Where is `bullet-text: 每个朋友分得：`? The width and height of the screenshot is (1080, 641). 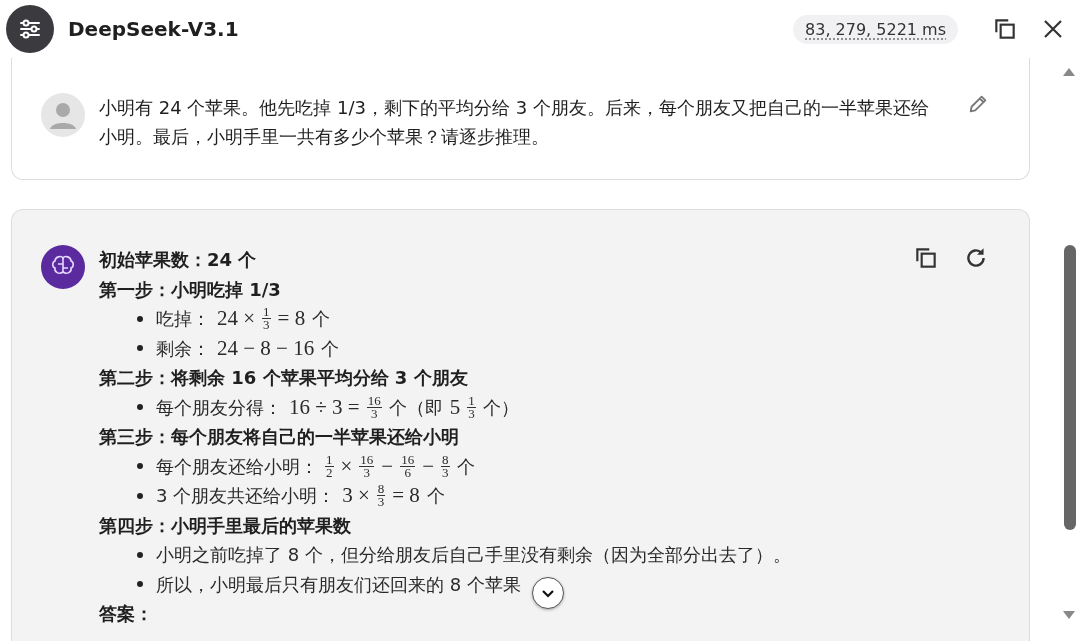 bullet-text: 每个朋友分得： is located at coordinates (219, 407).